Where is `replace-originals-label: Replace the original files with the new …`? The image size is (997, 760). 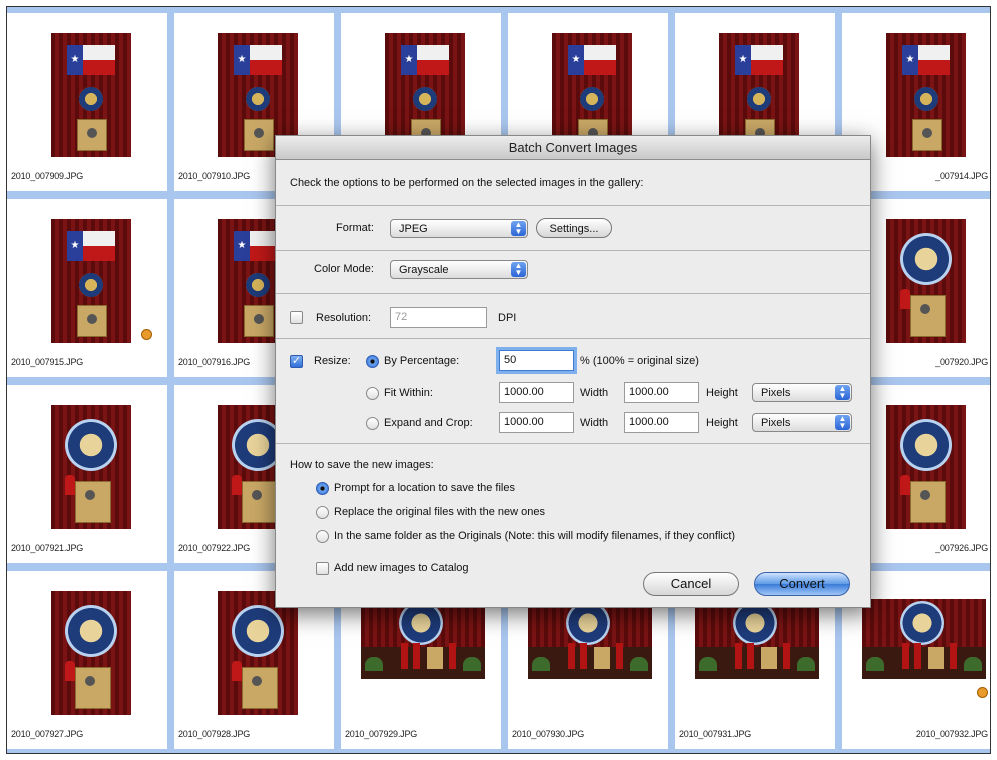 replace-originals-label: Replace the original files with the new … is located at coordinates (439, 512).